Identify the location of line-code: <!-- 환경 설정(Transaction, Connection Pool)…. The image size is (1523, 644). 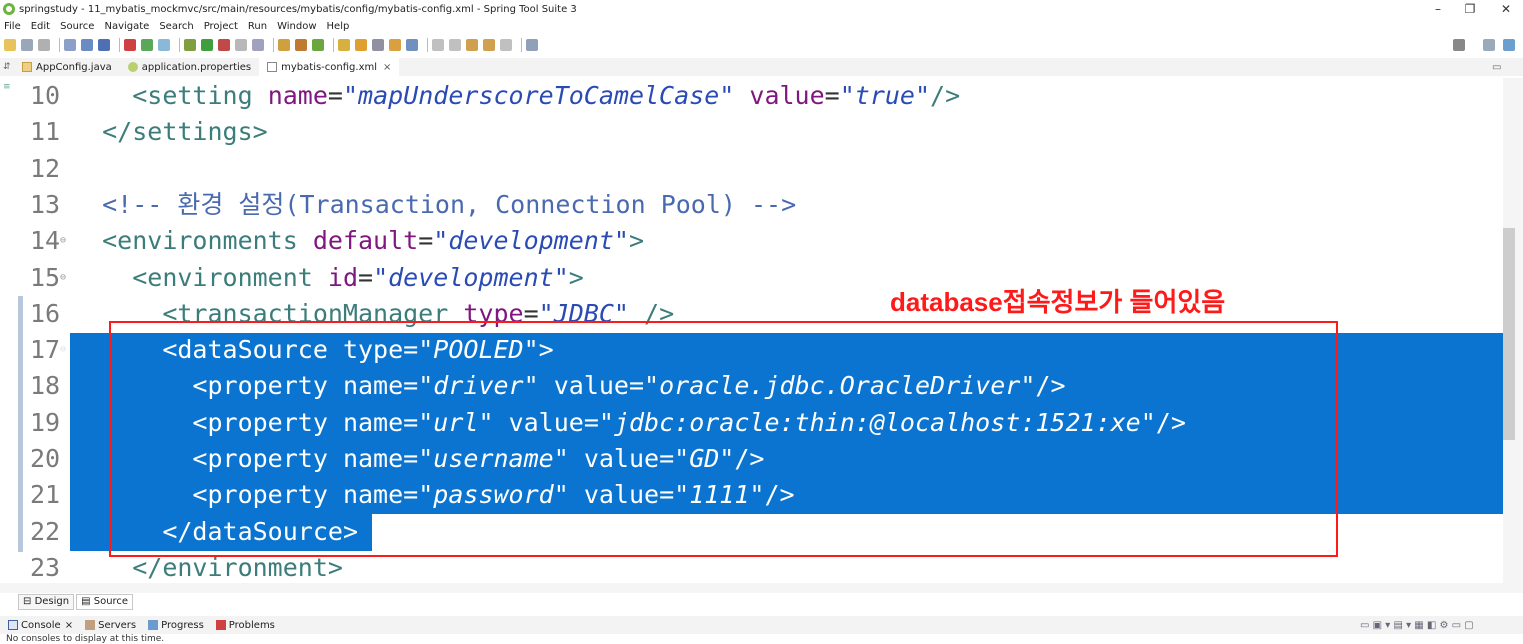
(434, 204).